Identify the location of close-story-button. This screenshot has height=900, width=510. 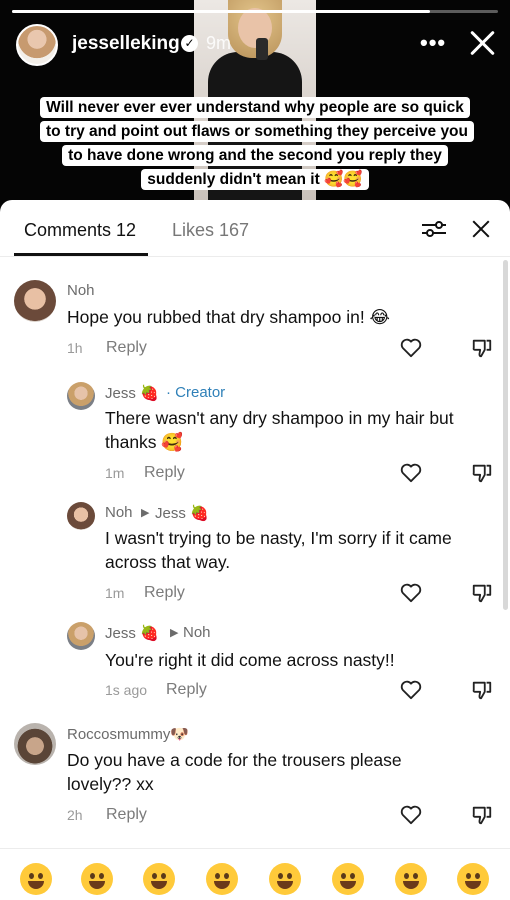
(483, 43).